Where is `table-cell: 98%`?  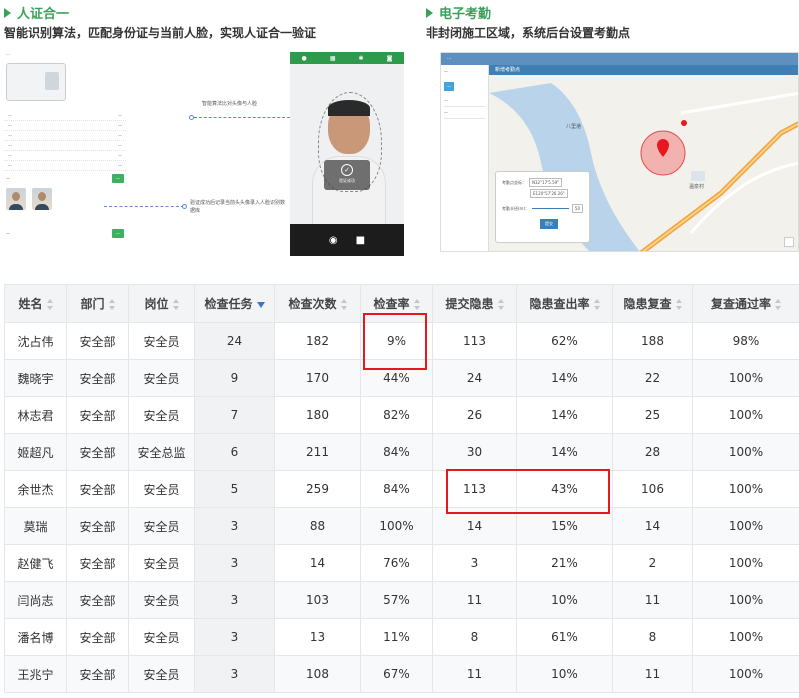
table-cell: 98% is located at coordinates (745, 341).